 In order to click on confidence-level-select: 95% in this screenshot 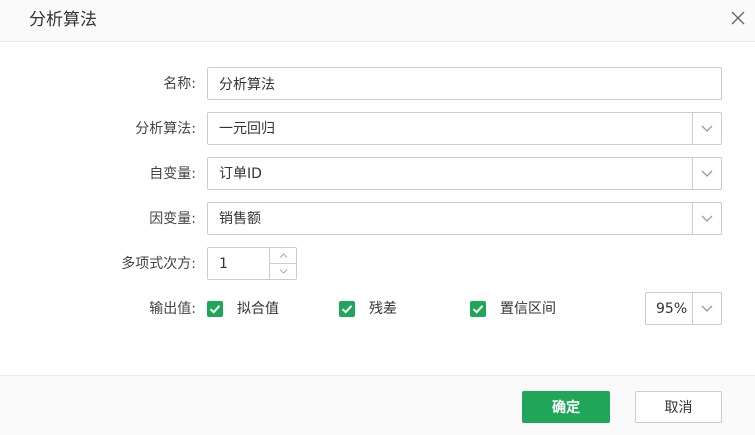, I will do `click(683, 308)`.